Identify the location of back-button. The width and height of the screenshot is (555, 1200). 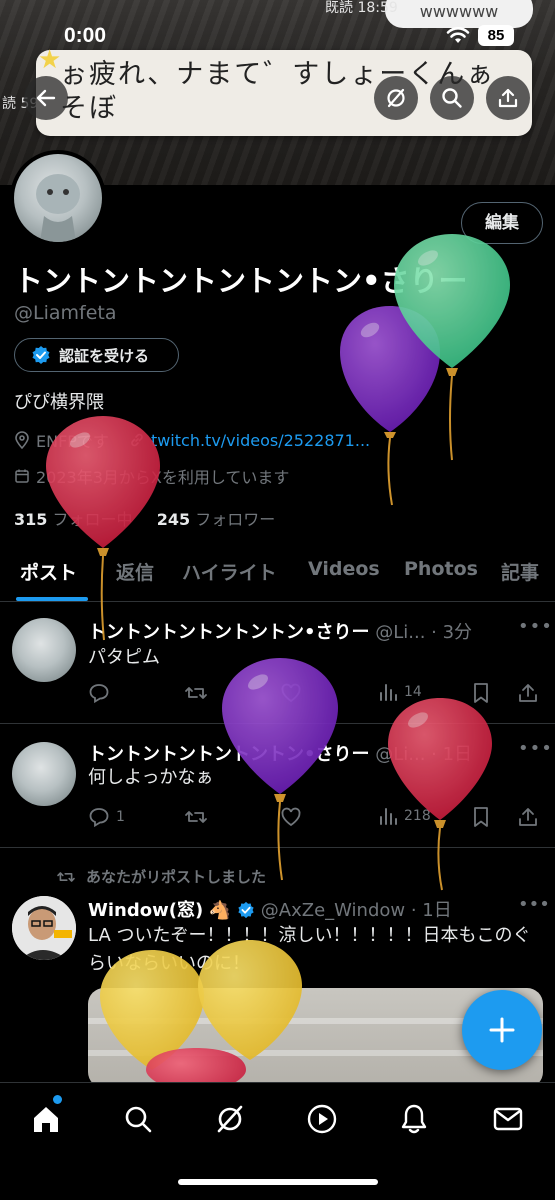
(46, 98).